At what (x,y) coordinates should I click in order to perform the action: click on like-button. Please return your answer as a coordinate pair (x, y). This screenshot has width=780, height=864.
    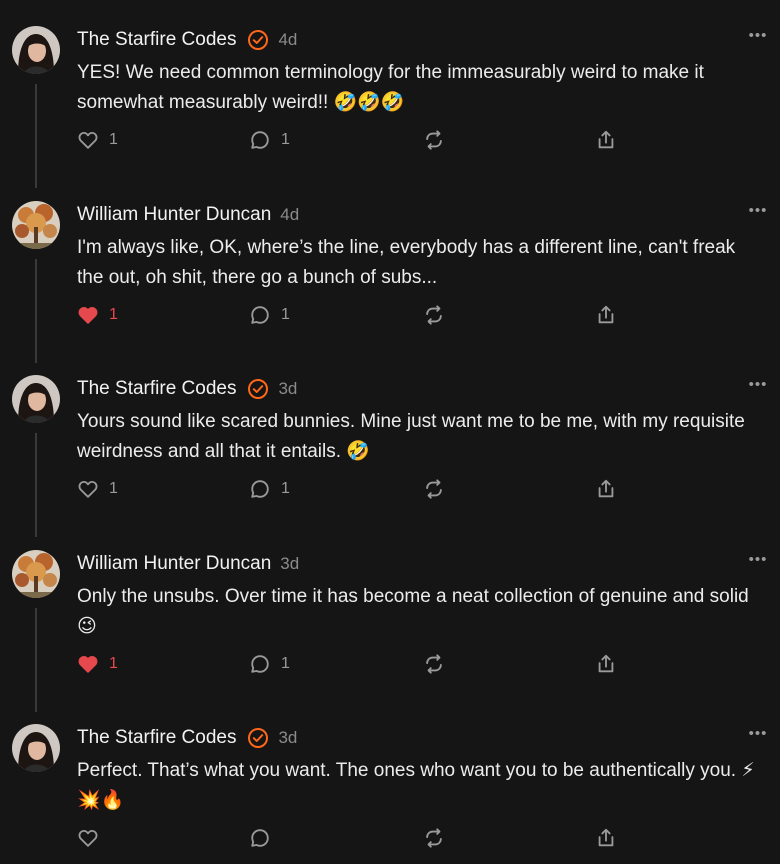
    Looking at the image, I should click on (93, 838).